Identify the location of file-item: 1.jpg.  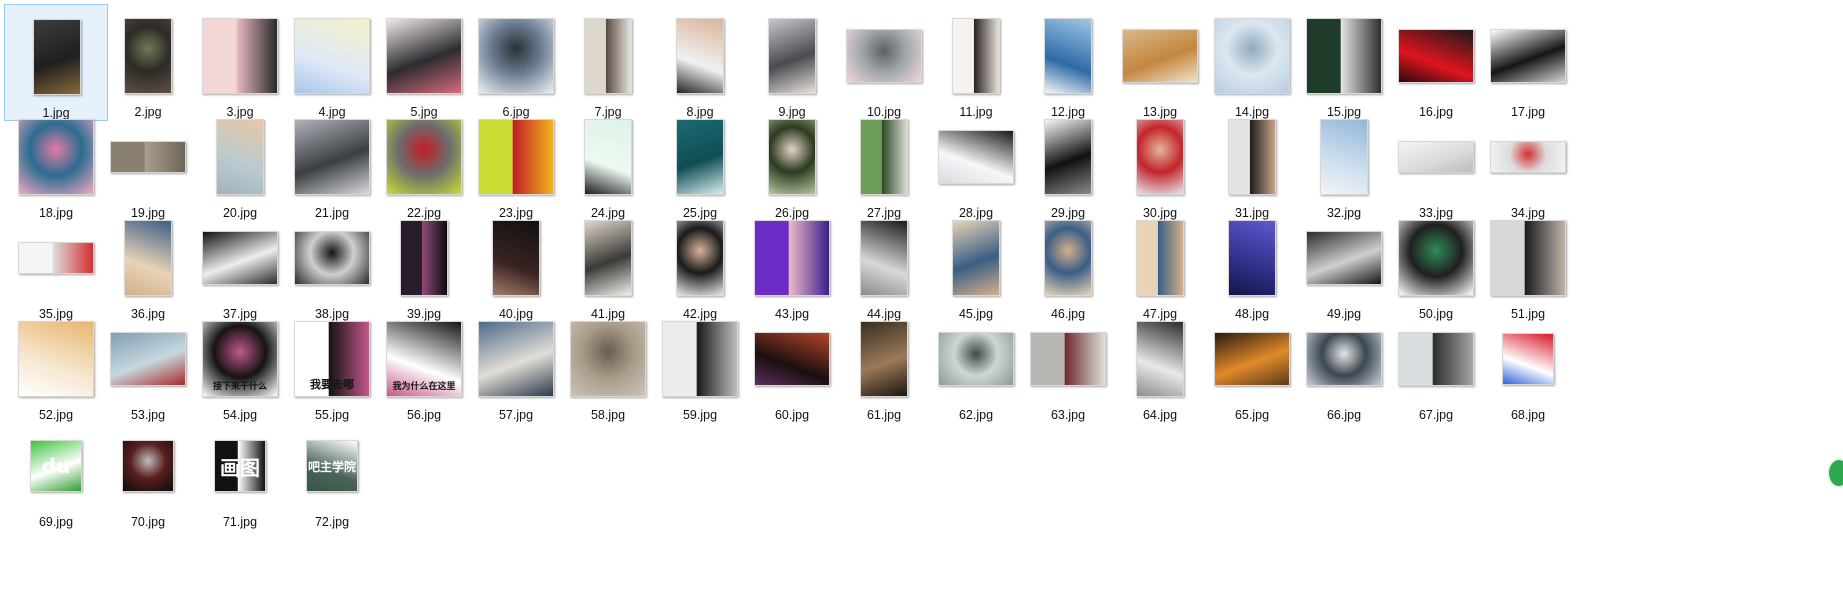
(56, 62).